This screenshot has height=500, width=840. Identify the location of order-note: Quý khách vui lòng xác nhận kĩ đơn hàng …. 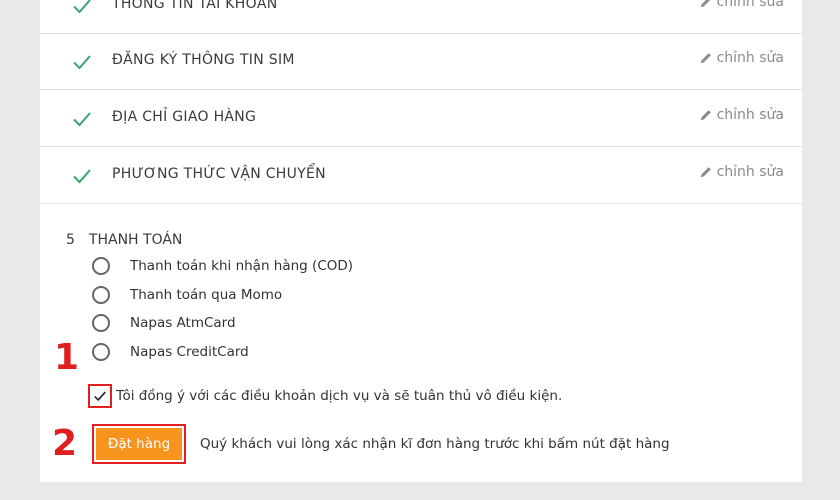
(435, 444).